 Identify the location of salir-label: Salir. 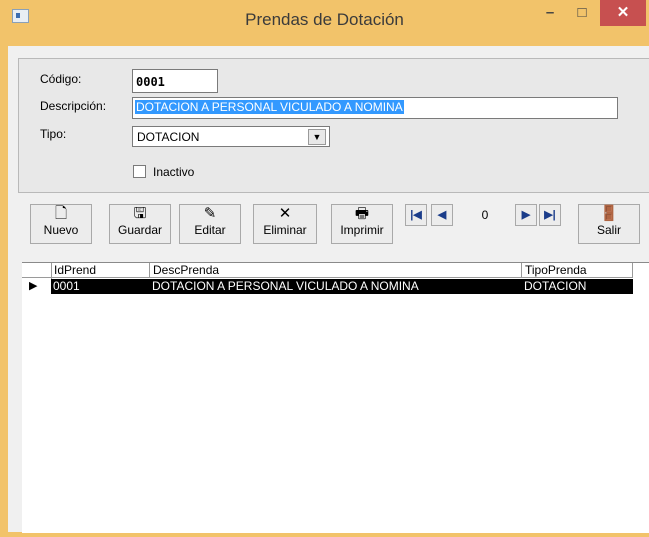
(608, 230).